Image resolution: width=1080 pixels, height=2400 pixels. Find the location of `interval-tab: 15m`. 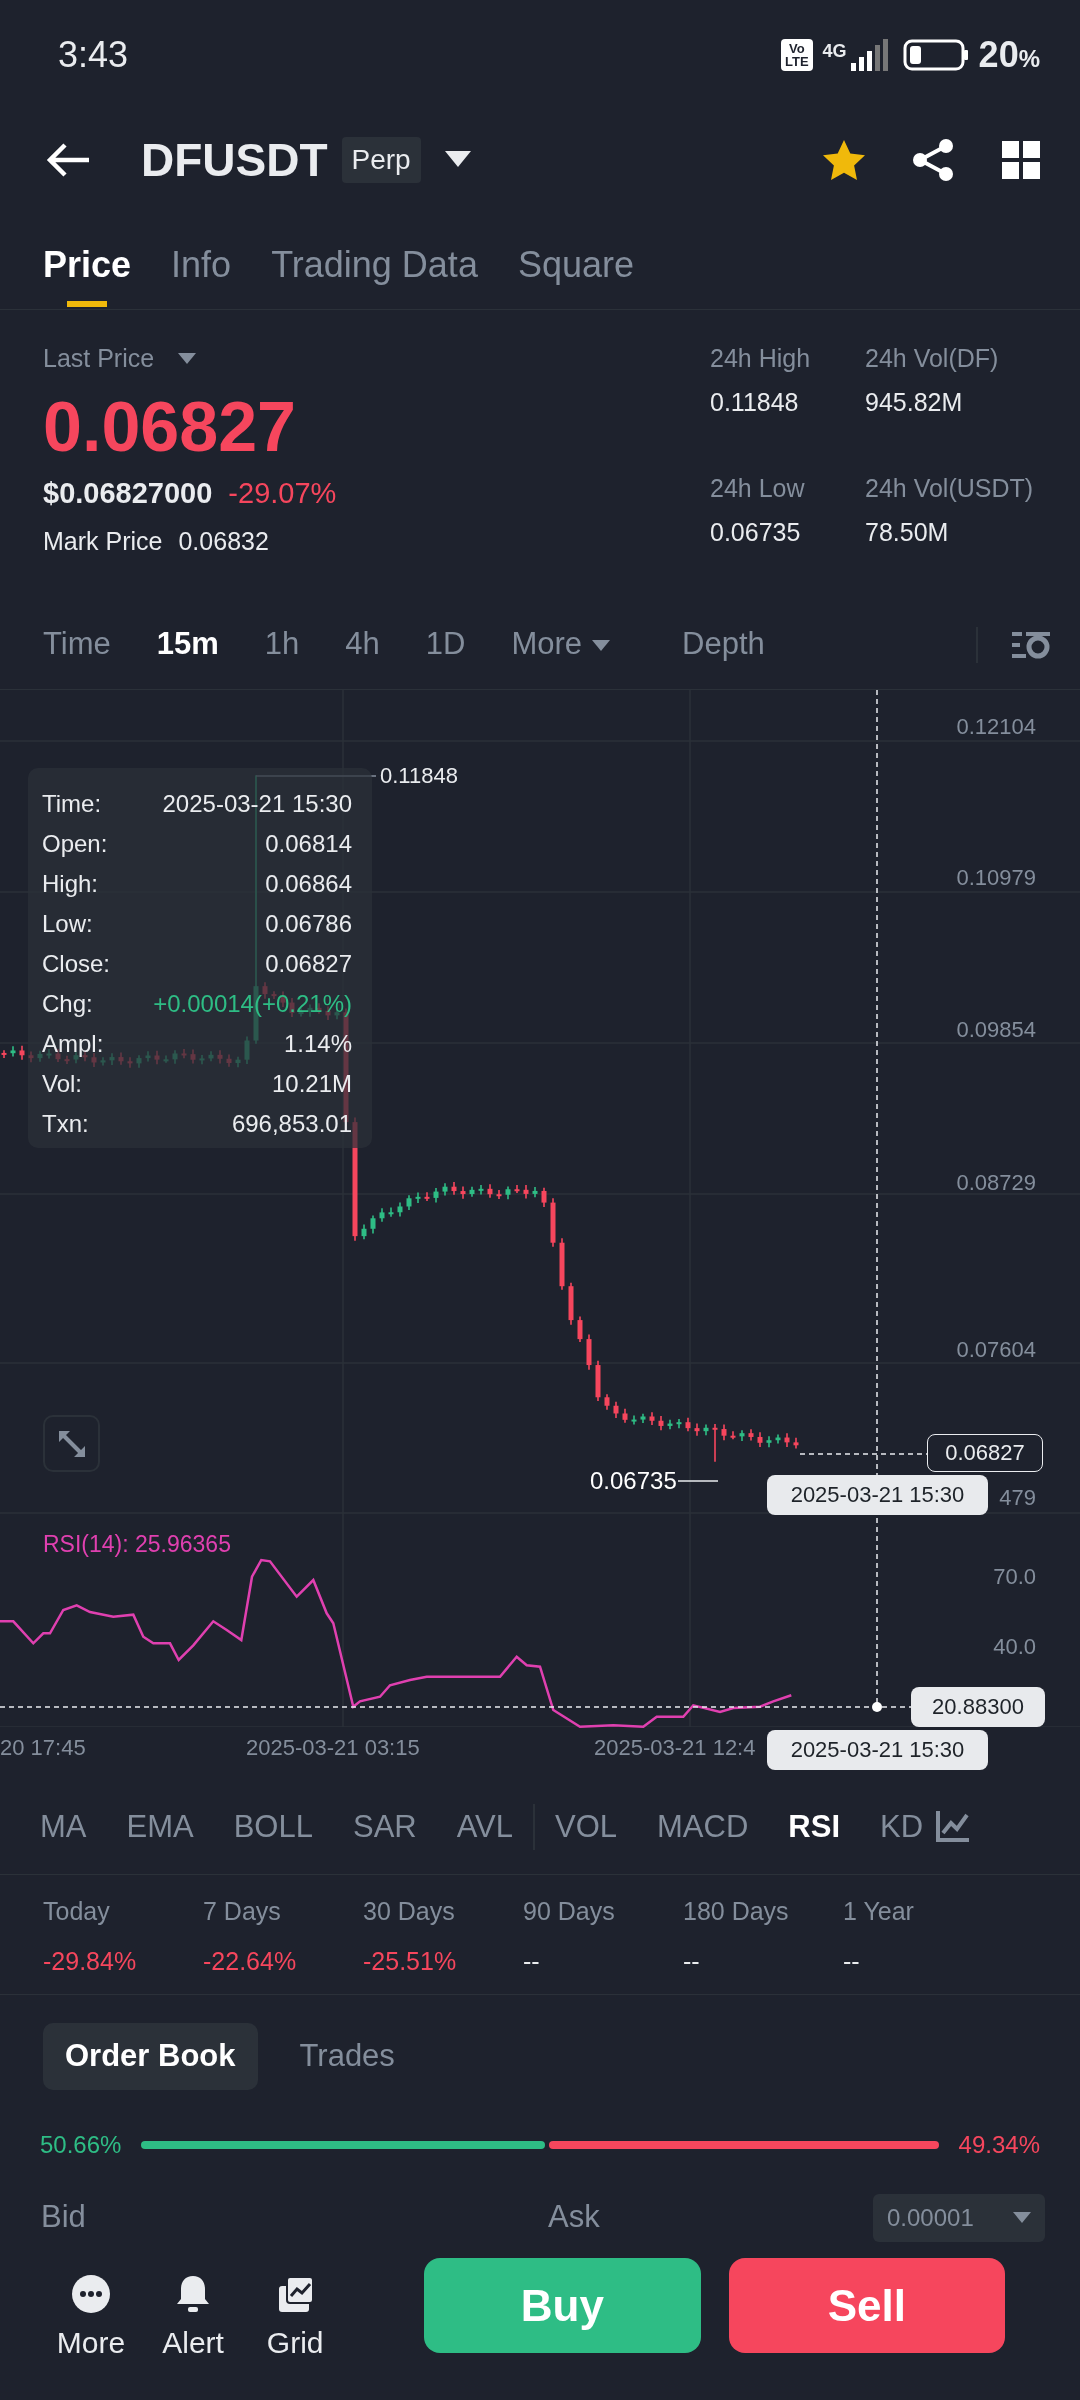

interval-tab: 15m is located at coordinates (187, 644).